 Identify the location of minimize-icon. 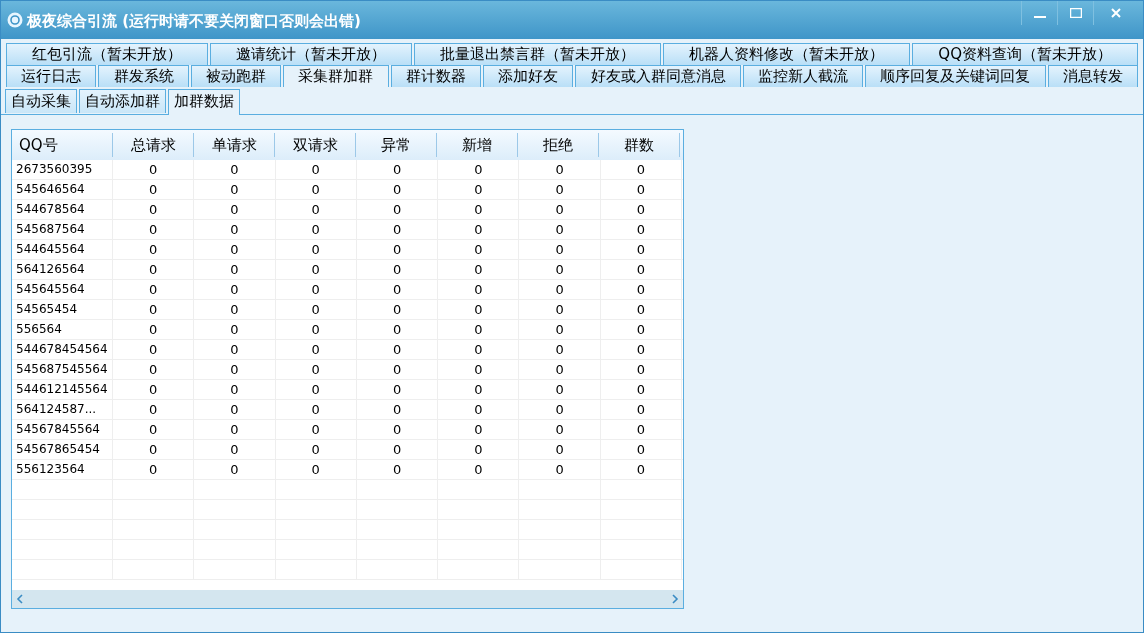
(1039, 17).